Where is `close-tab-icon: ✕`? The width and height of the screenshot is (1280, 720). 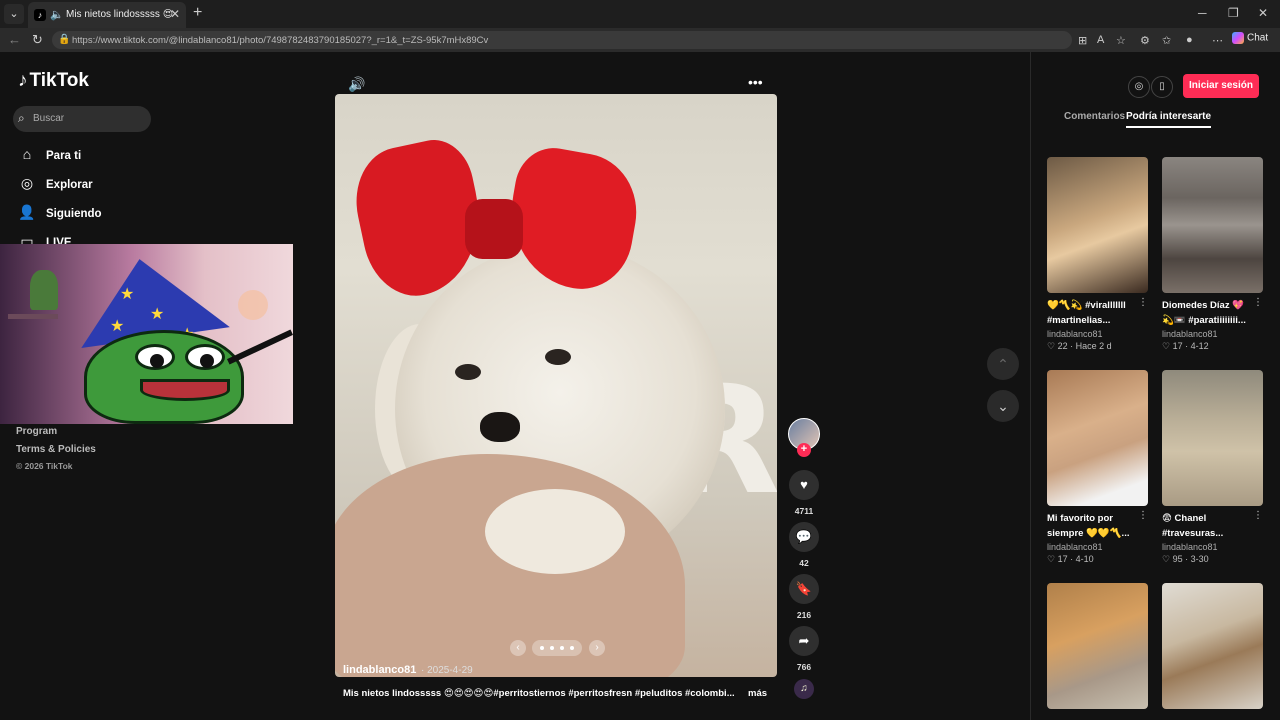 close-tab-icon: ✕ is located at coordinates (175, 14).